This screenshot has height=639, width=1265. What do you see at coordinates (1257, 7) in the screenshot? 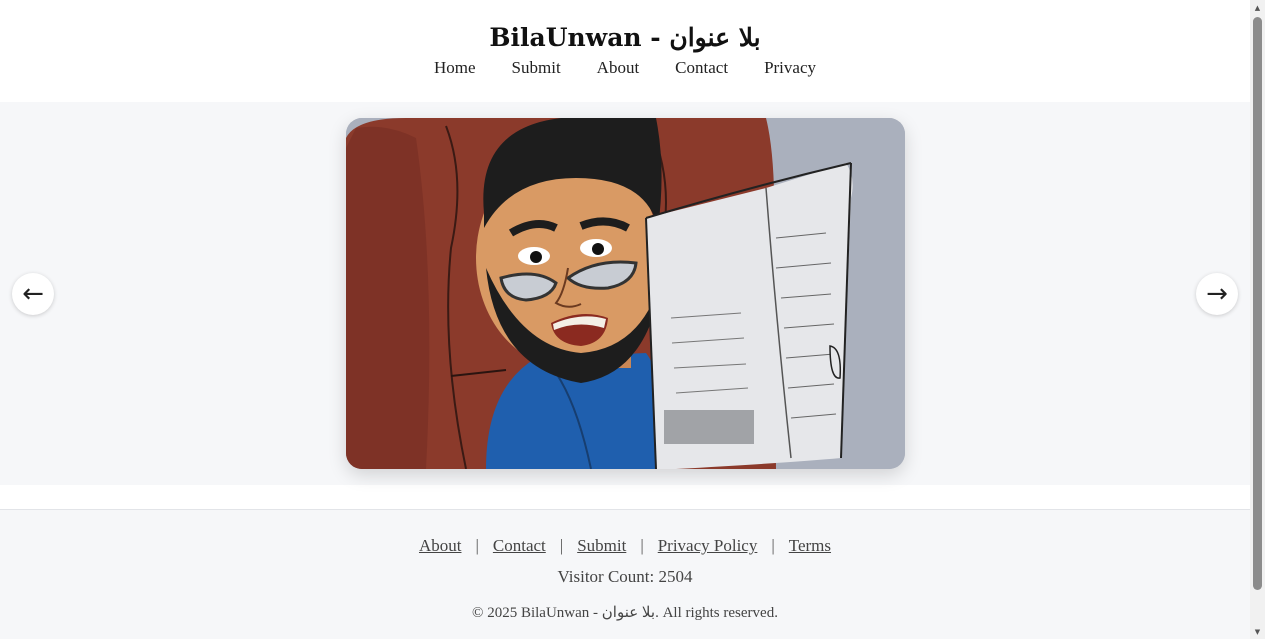
I see `scroll-up-icon: ▲` at bounding box center [1257, 7].